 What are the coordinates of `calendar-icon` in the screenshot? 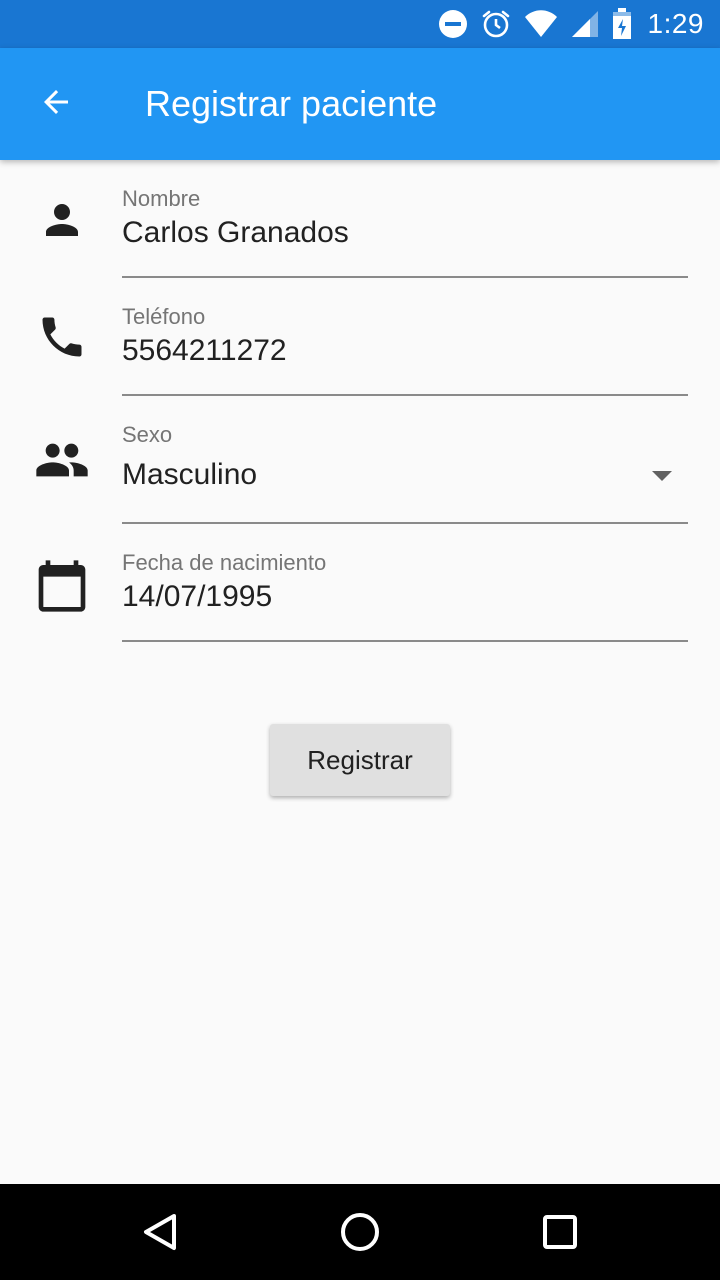 It's located at (62, 586).